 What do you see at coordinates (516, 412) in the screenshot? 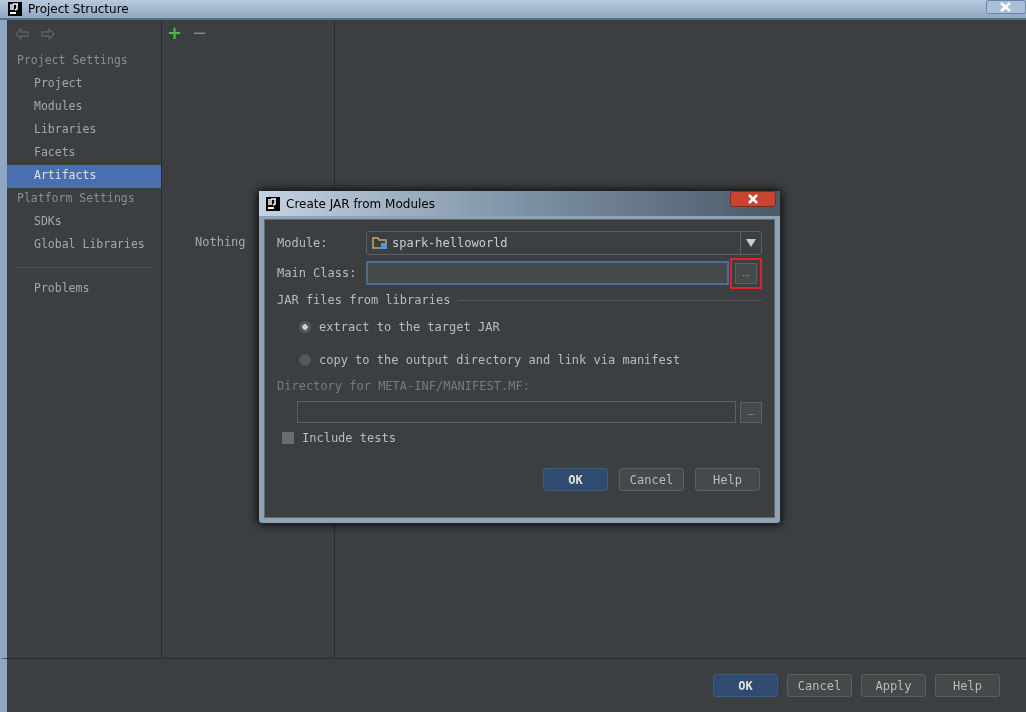
I see `manifest-directory-field` at bounding box center [516, 412].